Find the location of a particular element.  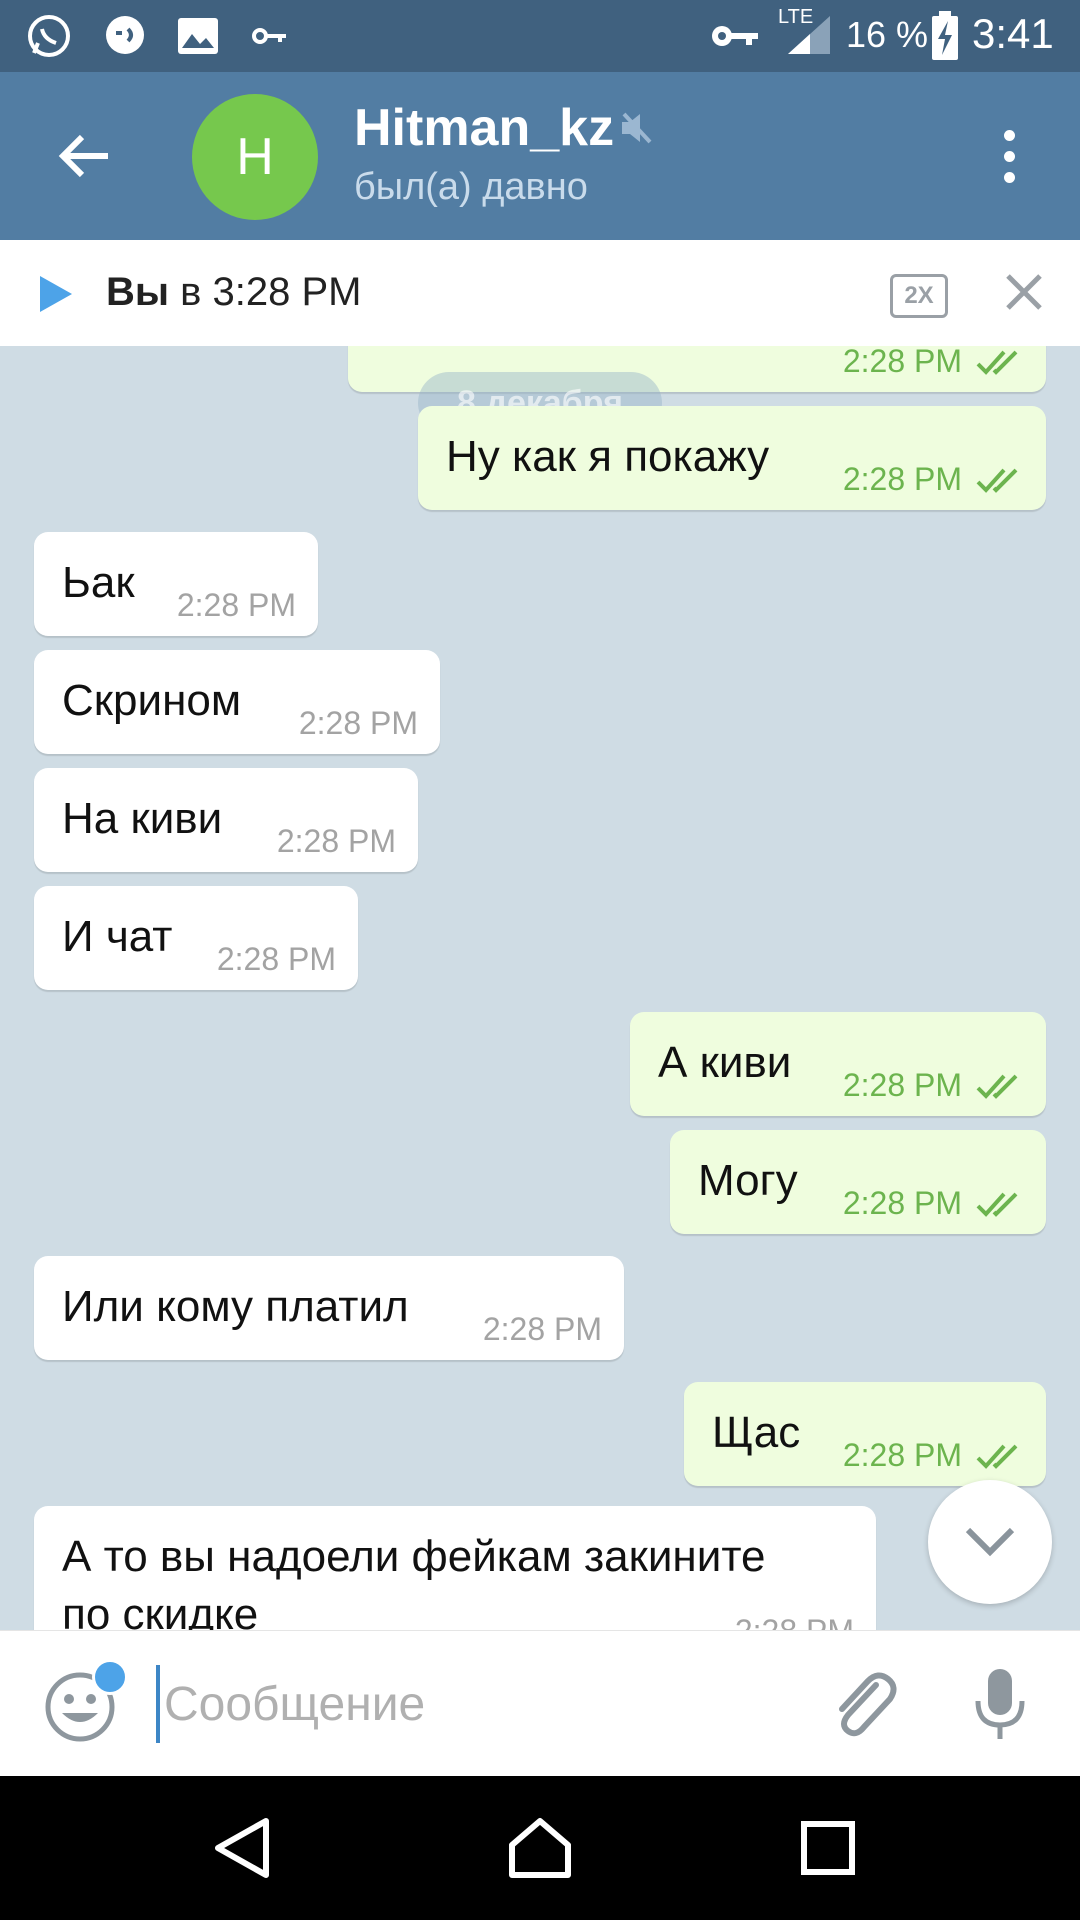

gallery-icon is located at coordinates (198, 36).